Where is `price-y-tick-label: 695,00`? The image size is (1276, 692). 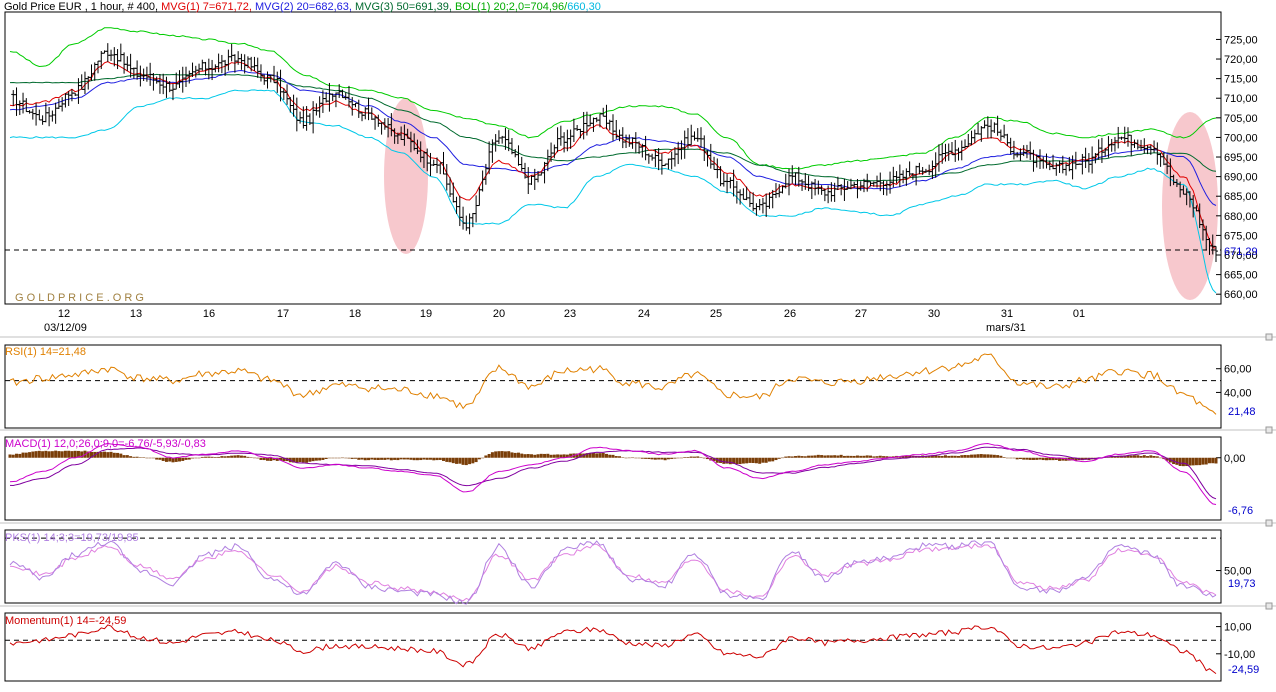
price-y-tick-label: 695,00 is located at coordinates (1241, 158).